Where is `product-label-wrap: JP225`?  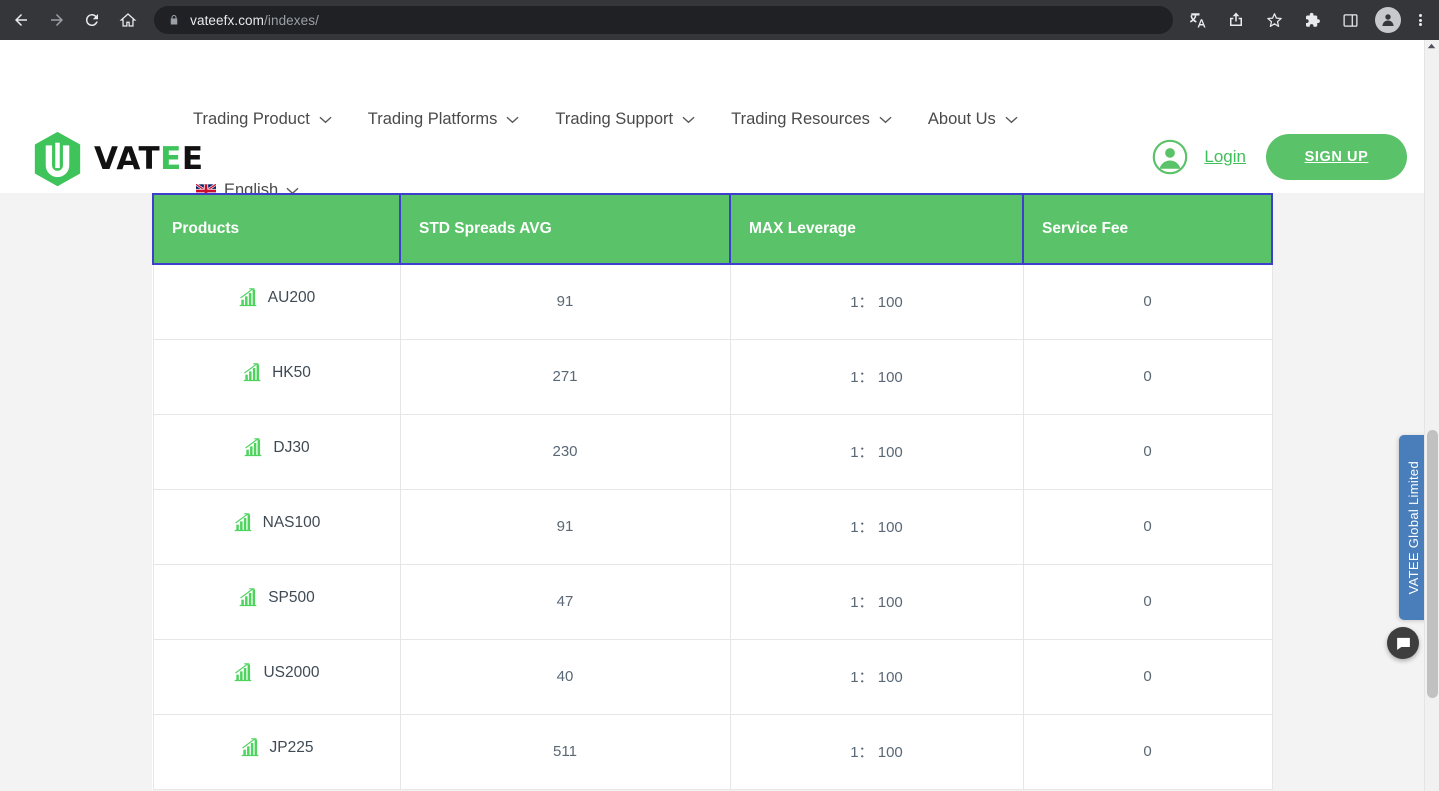
product-label-wrap: JP225 is located at coordinates (276, 747).